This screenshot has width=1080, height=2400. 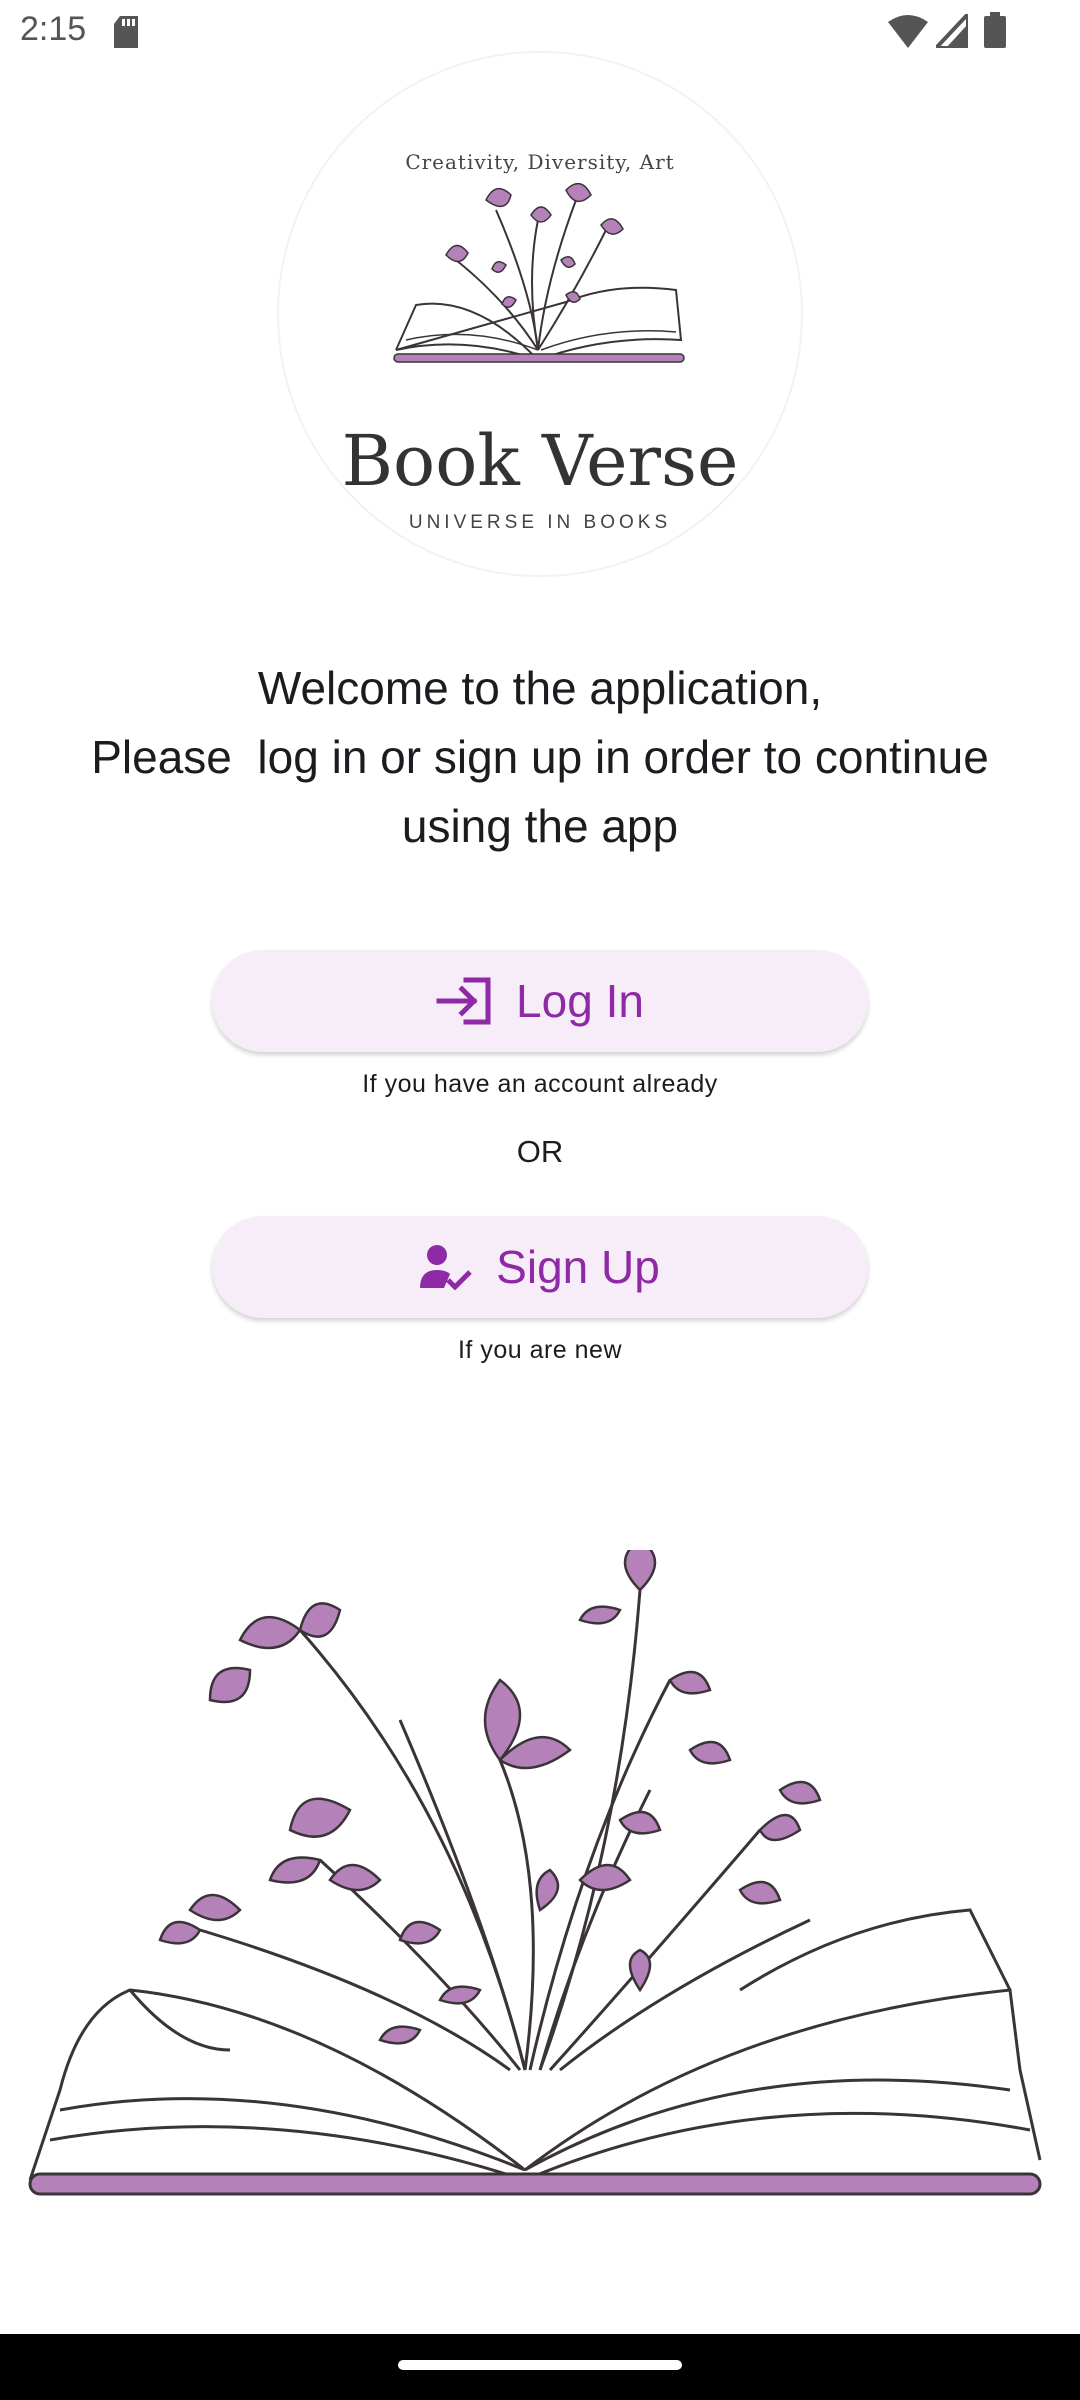 I want to click on logo-tagline: Creativity, Diversity, Art, so click(x=540, y=162).